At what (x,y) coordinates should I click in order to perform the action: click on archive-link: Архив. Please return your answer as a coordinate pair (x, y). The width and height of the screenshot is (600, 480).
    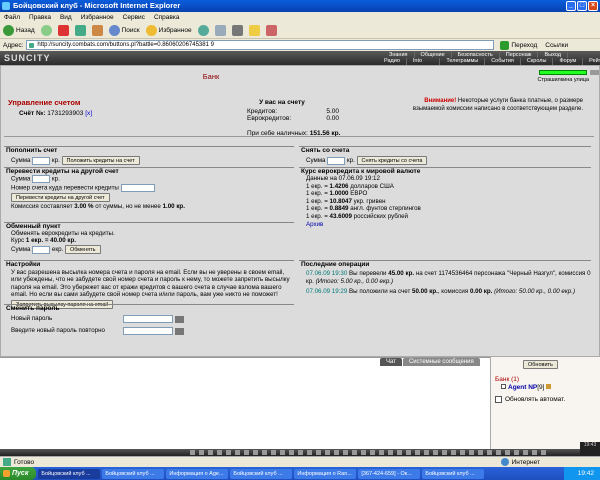
    Looking at the image, I should click on (445, 225).